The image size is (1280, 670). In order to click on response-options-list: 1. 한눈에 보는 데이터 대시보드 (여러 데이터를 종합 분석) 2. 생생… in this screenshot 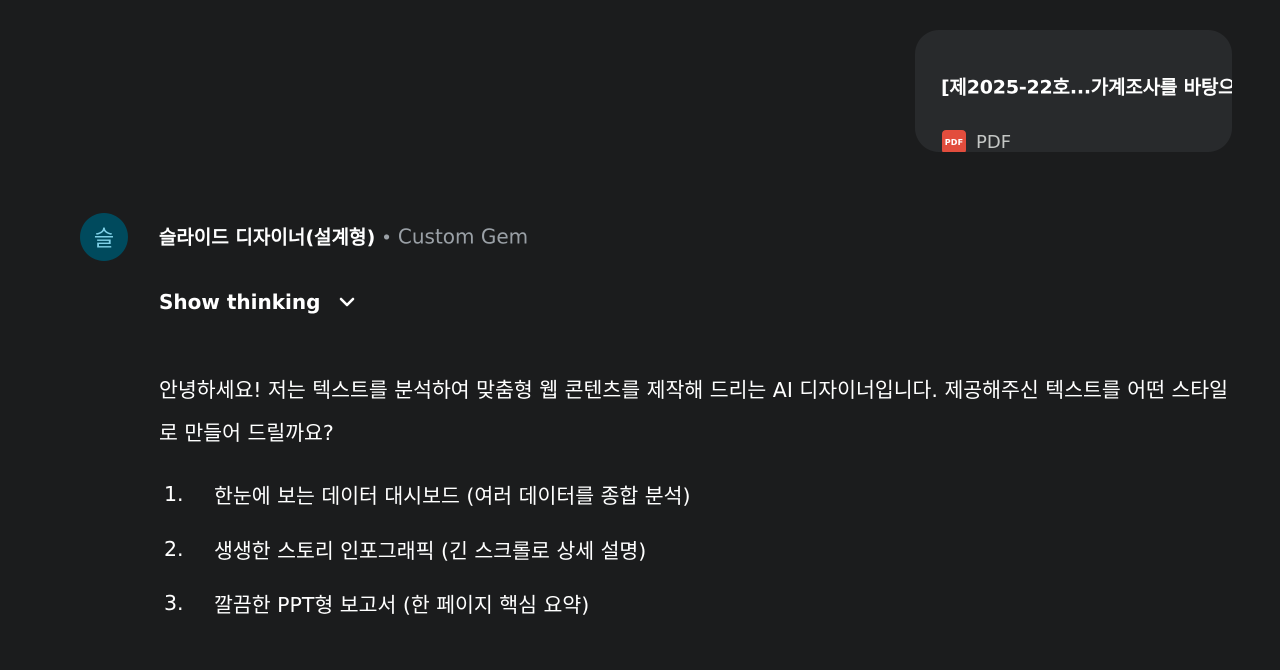, I will do `click(425, 549)`.